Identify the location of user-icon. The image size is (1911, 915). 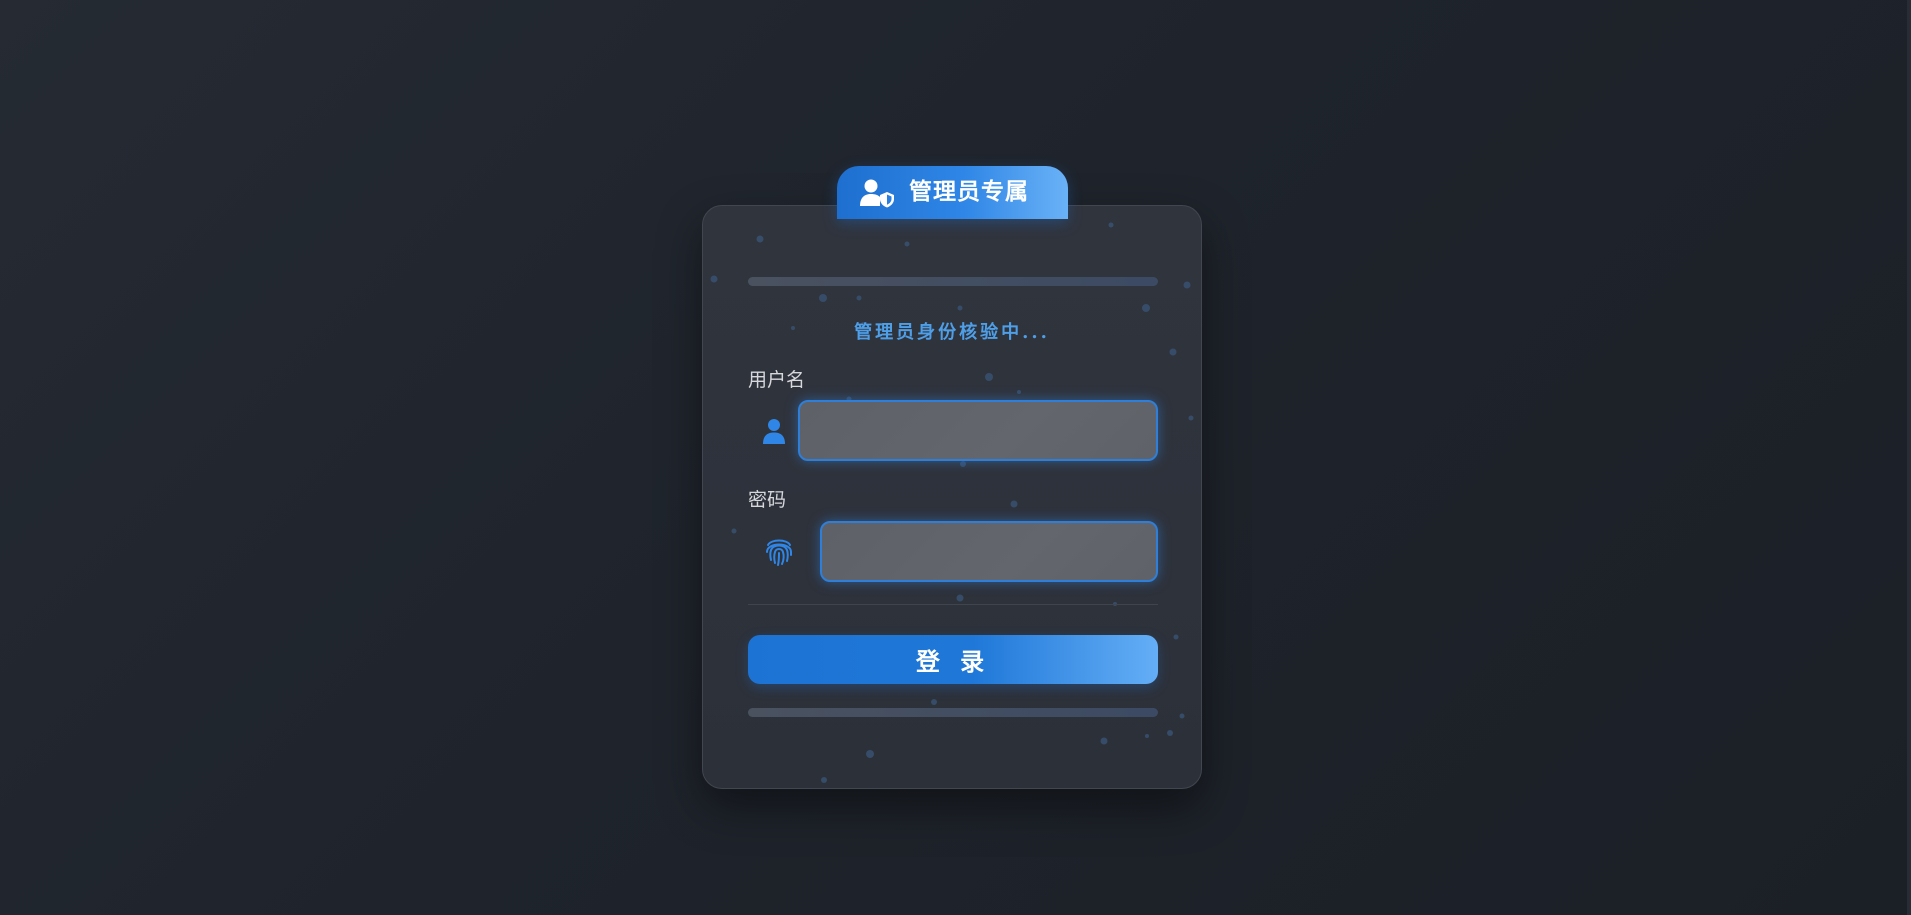
(774, 431).